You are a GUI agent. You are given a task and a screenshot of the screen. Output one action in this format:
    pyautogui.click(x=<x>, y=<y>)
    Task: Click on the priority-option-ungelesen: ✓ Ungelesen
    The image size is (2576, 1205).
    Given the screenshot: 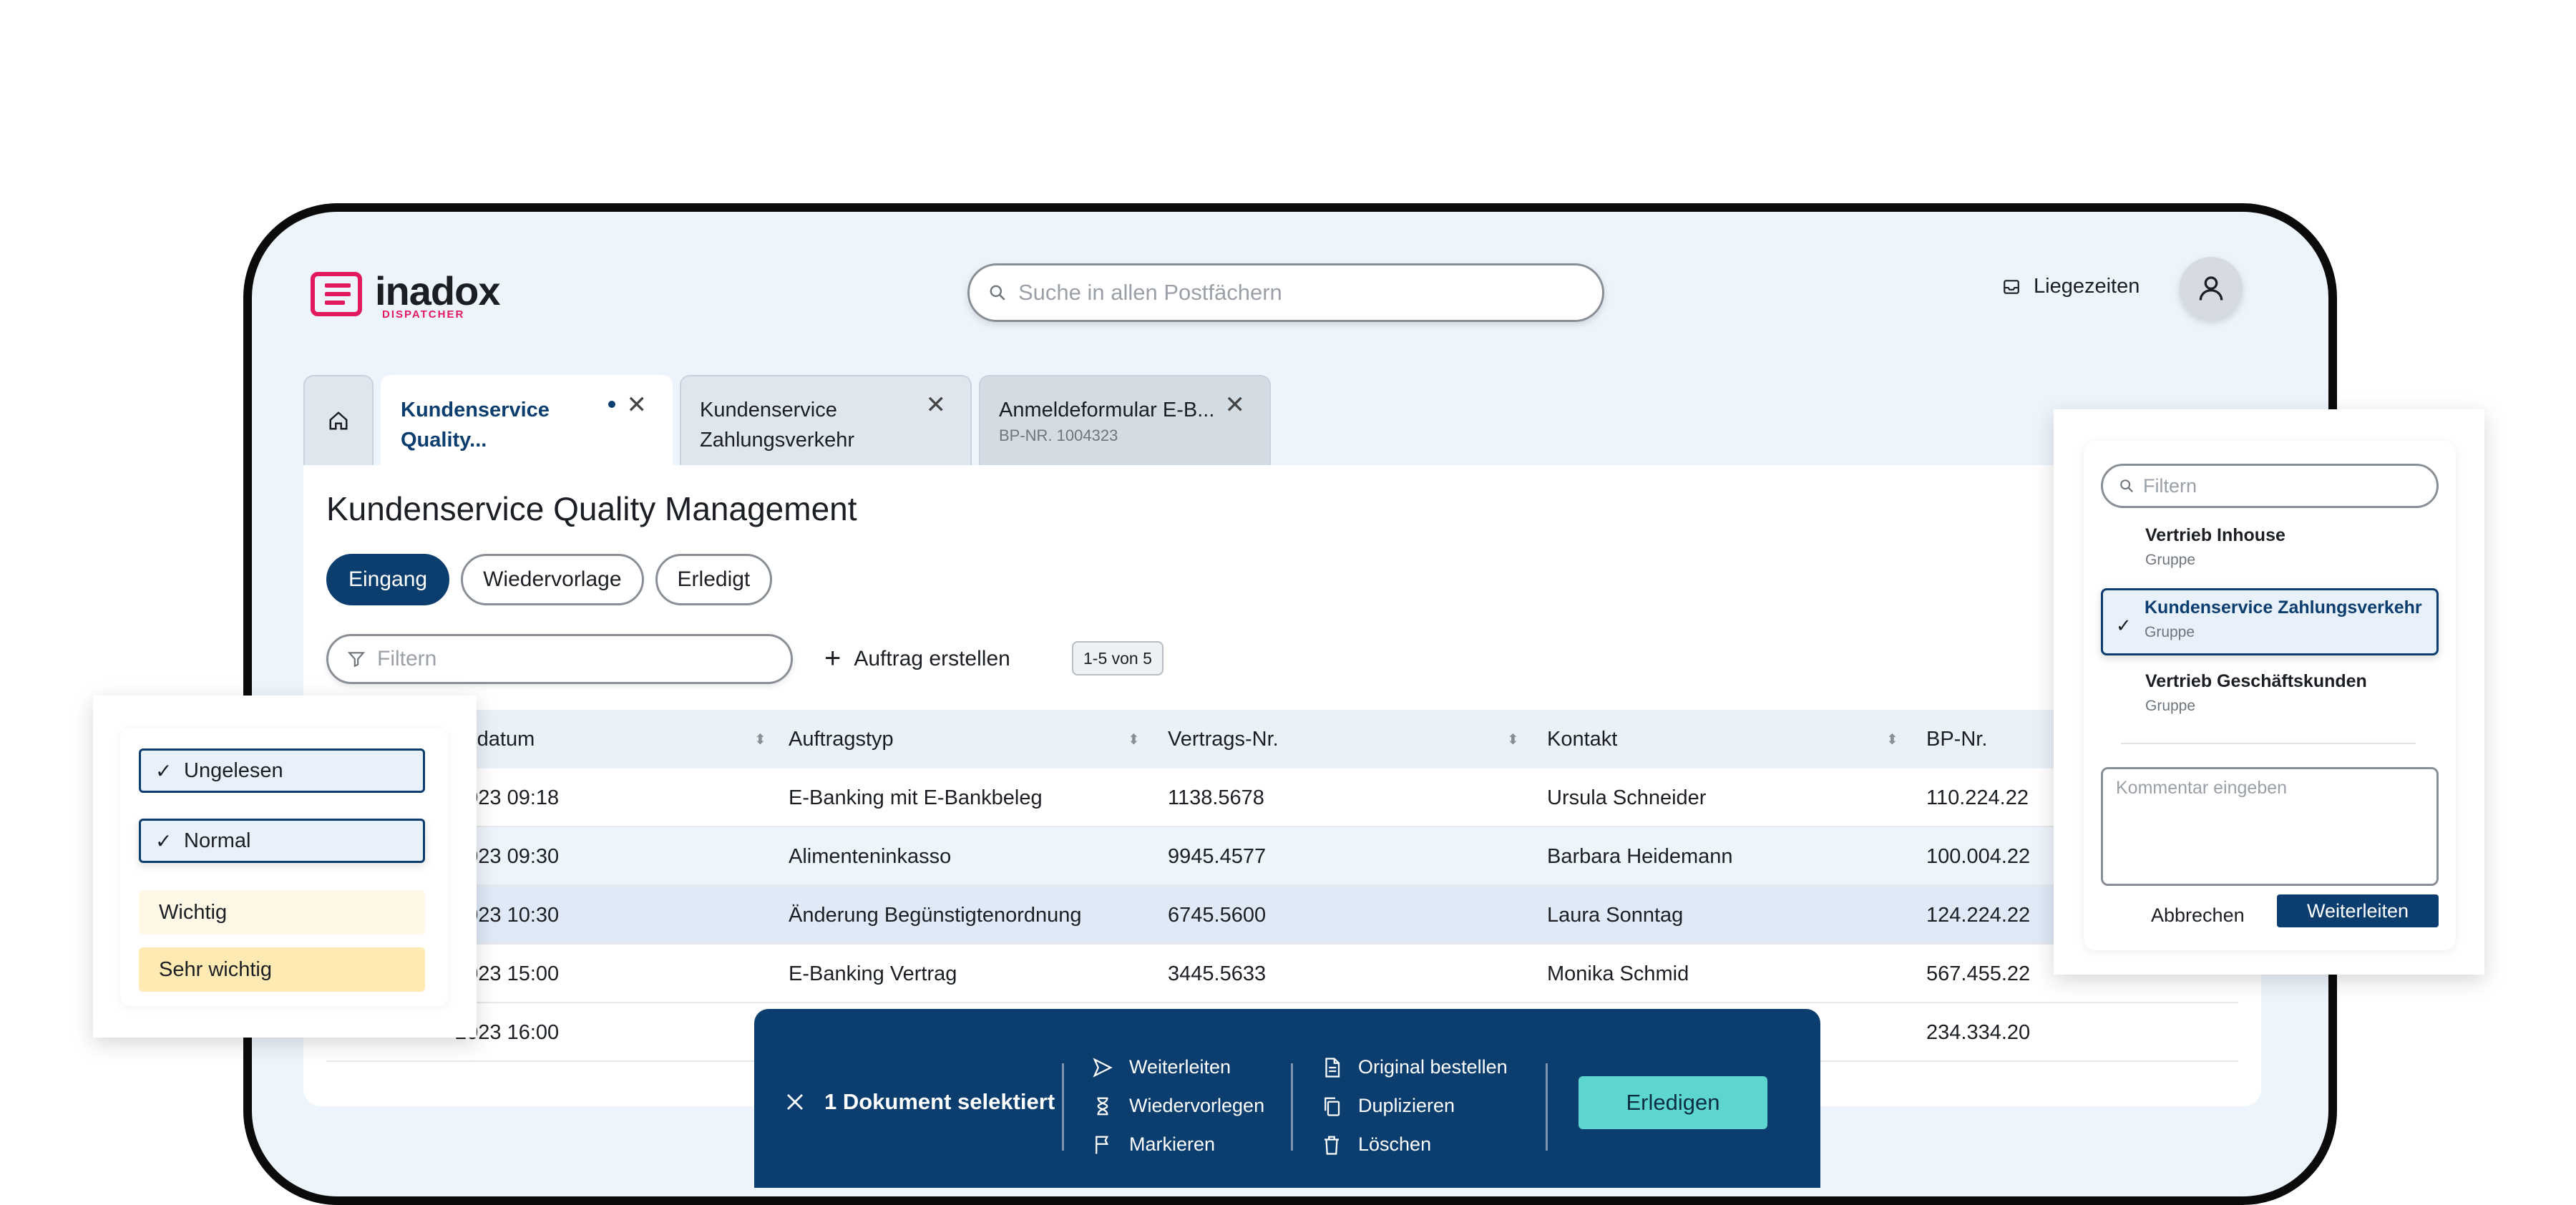 What is the action you would take?
    pyautogui.click(x=282, y=770)
    